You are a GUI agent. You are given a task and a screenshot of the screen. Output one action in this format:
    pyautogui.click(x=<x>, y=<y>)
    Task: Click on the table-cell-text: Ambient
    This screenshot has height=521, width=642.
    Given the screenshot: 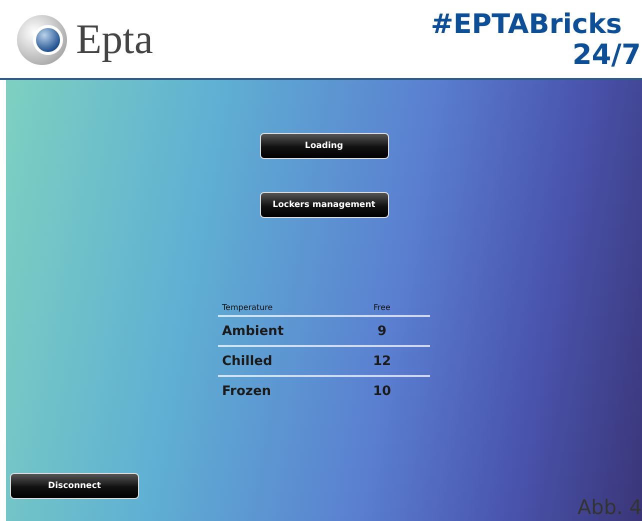 What is the action you would take?
    pyautogui.click(x=253, y=331)
    